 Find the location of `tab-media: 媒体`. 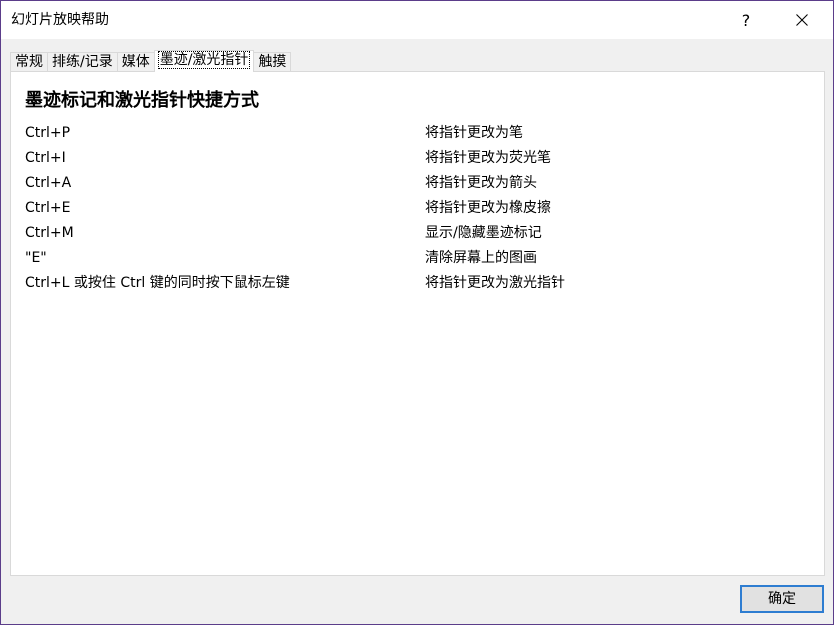

tab-media: 媒体 is located at coordinates (135, 62).